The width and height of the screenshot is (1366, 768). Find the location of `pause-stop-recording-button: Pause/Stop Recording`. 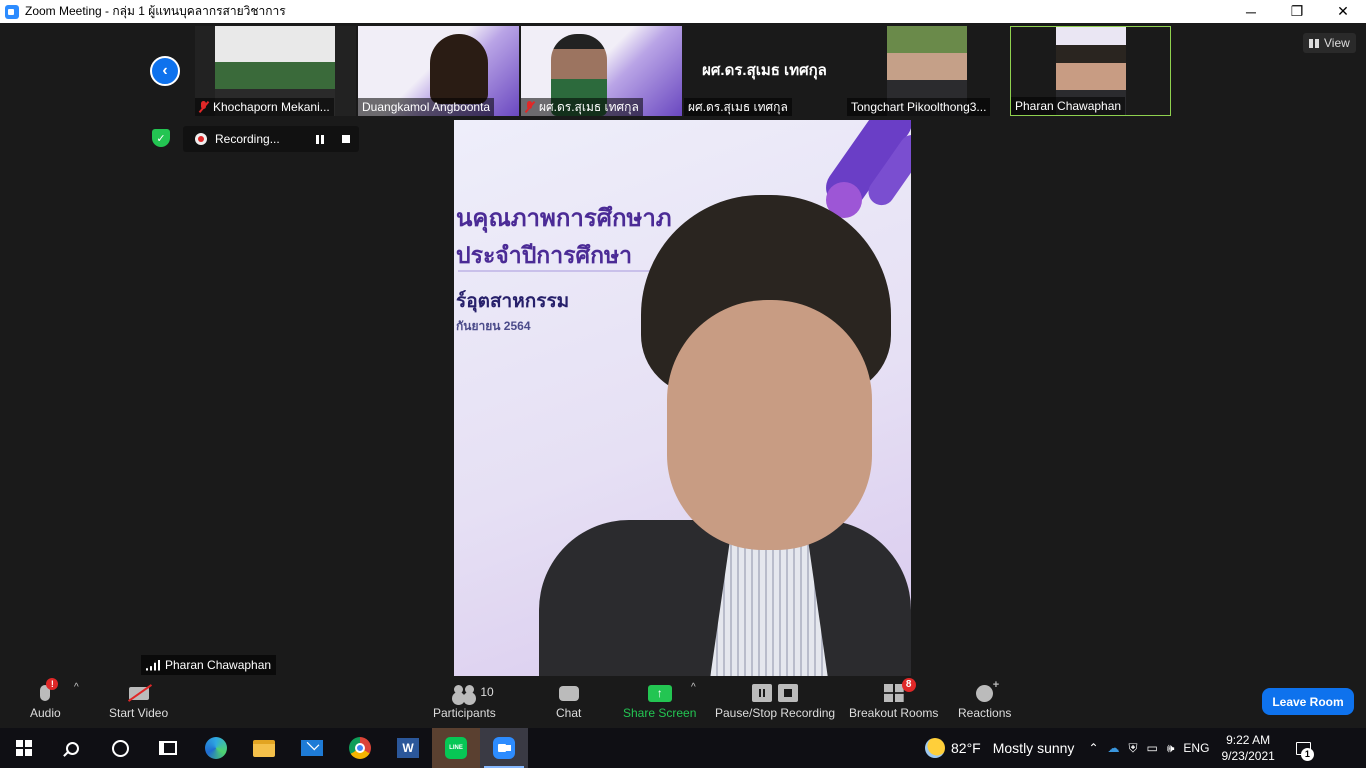

pause-stop-recording-button: Pause/Stop Recording is located at coordinates (775, 700).